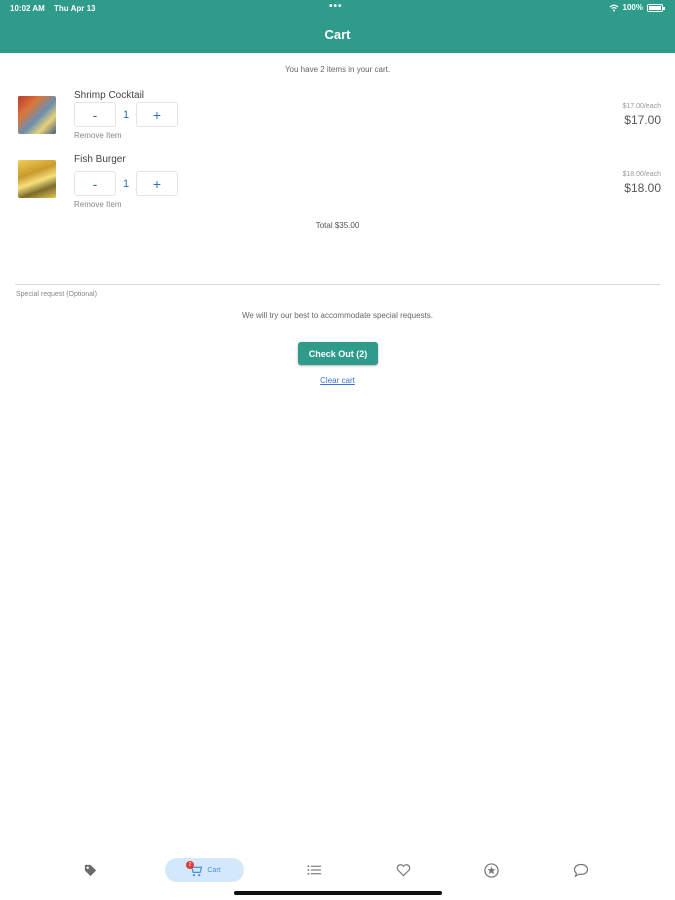 This screenshot has height=900, width=675. What do you see at coordinates (642, 120) in the screenshot?
I see `line-price: $17.00` at bounding box center [642, 120].